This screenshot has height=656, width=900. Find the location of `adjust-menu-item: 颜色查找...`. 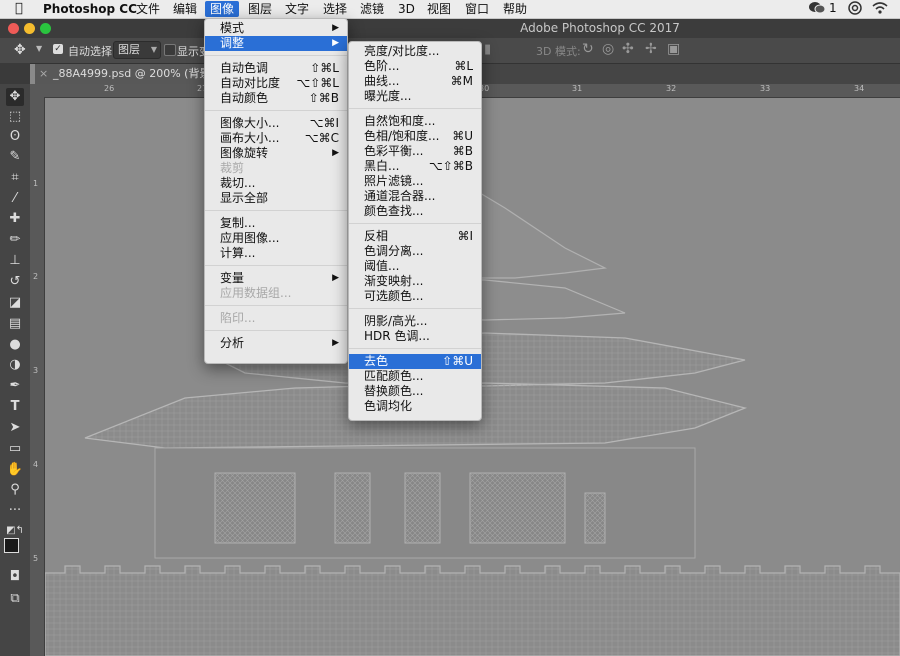

adjust-menu-item: 颜色查找... is located at coordinates (415, 211).